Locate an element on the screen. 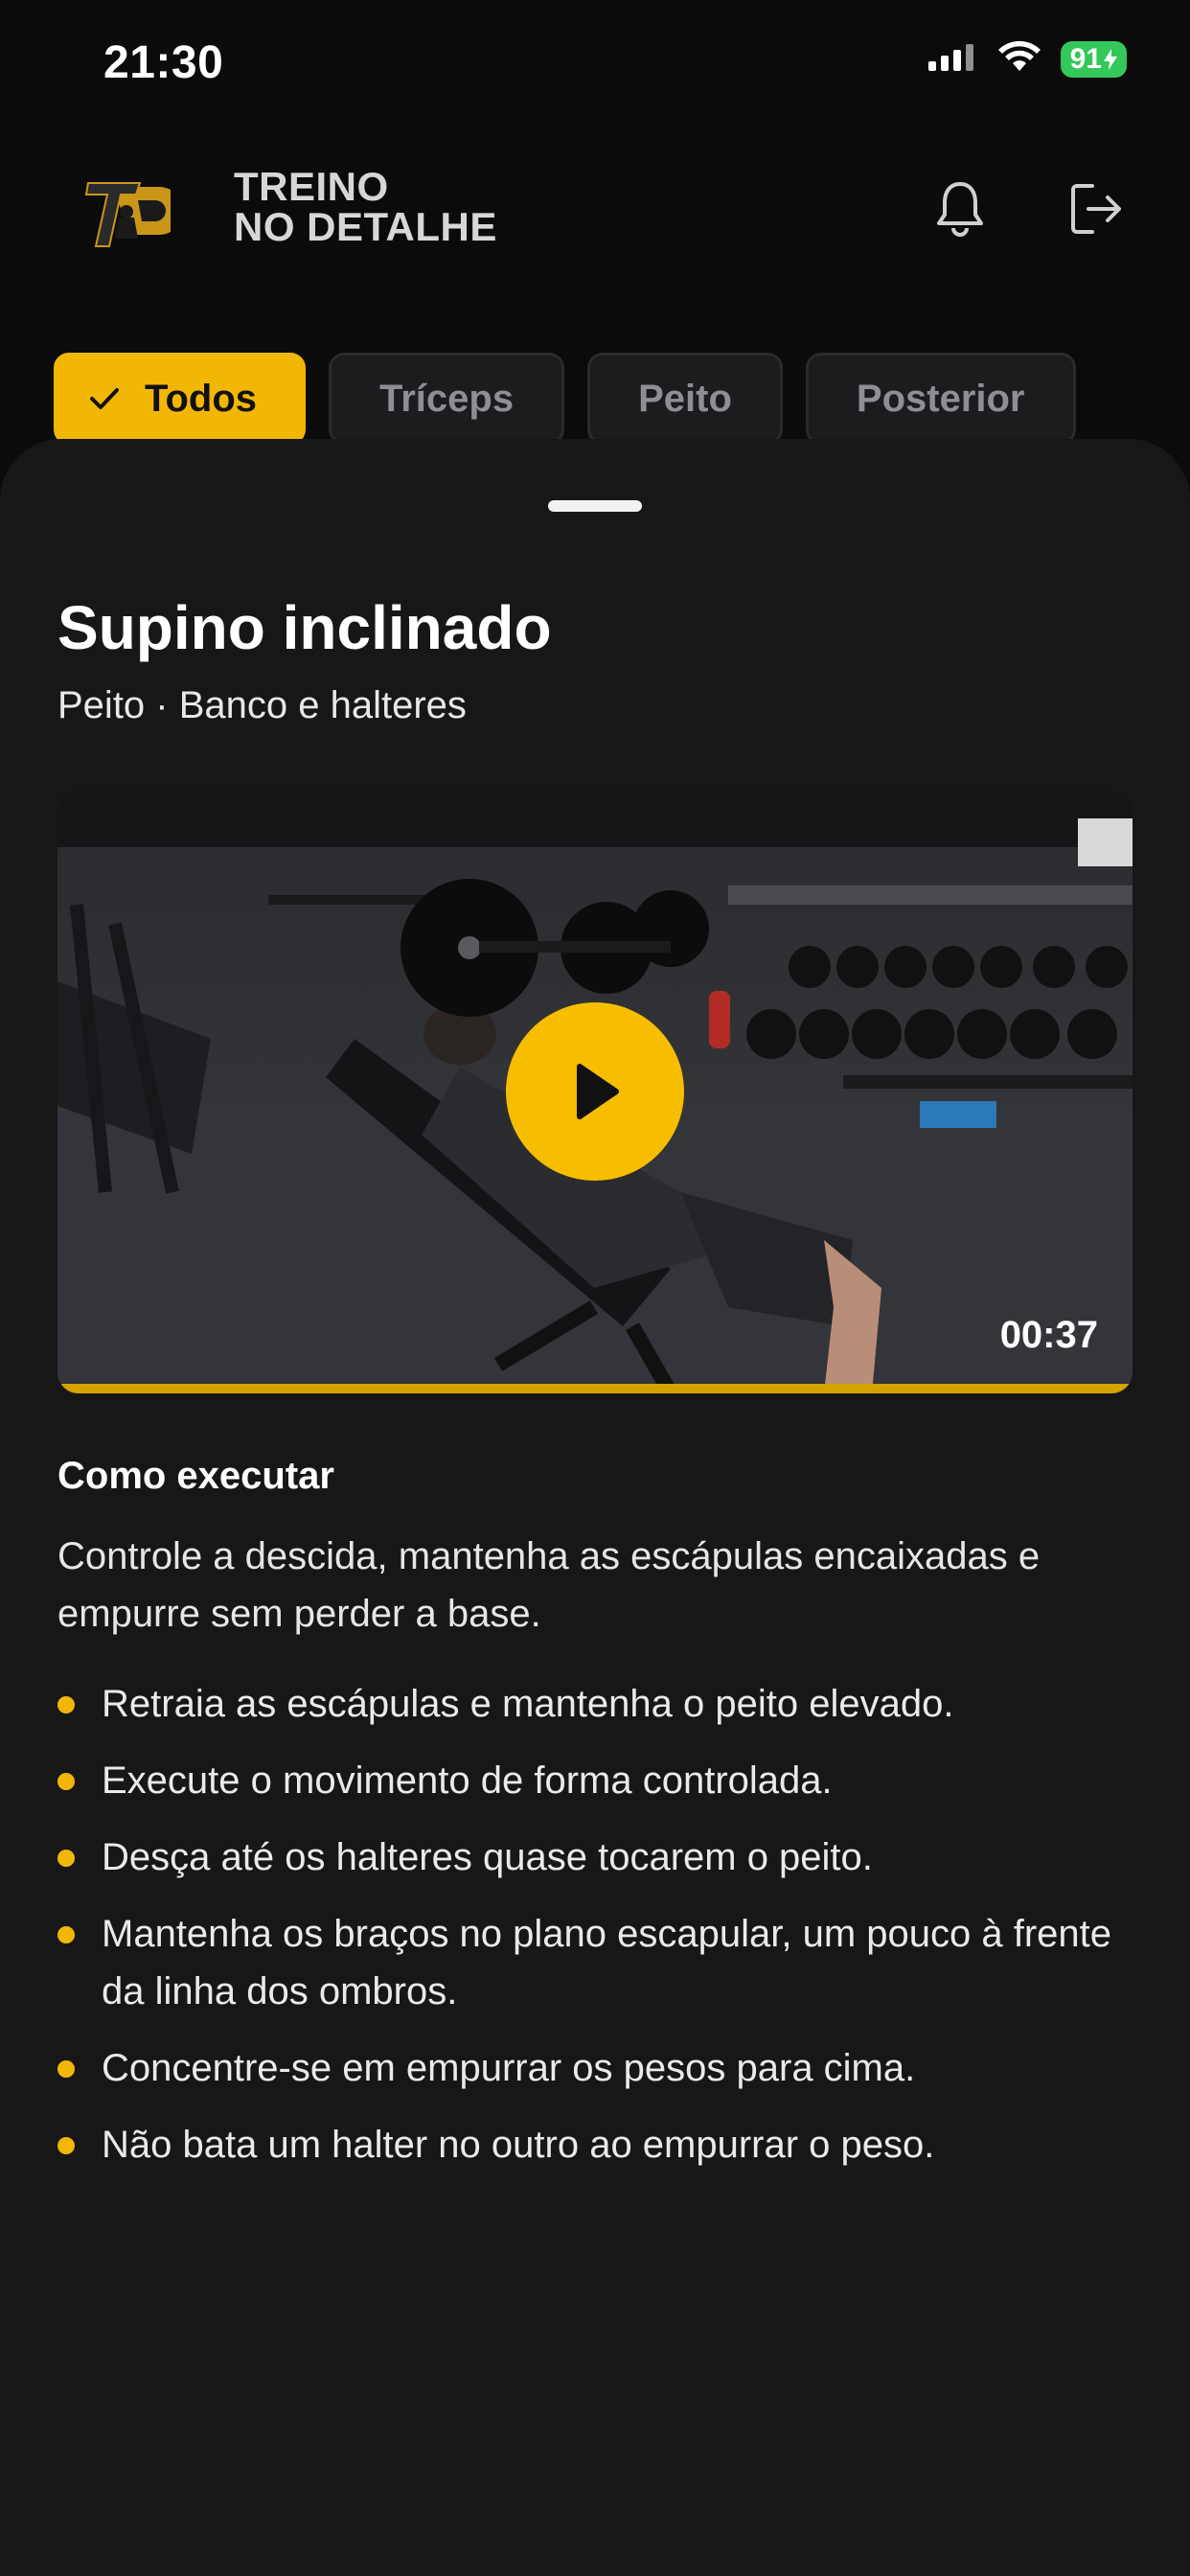 This screenshot has width=1190, height=2576. chip-peito: Peito is located at coordinates (685, 399).